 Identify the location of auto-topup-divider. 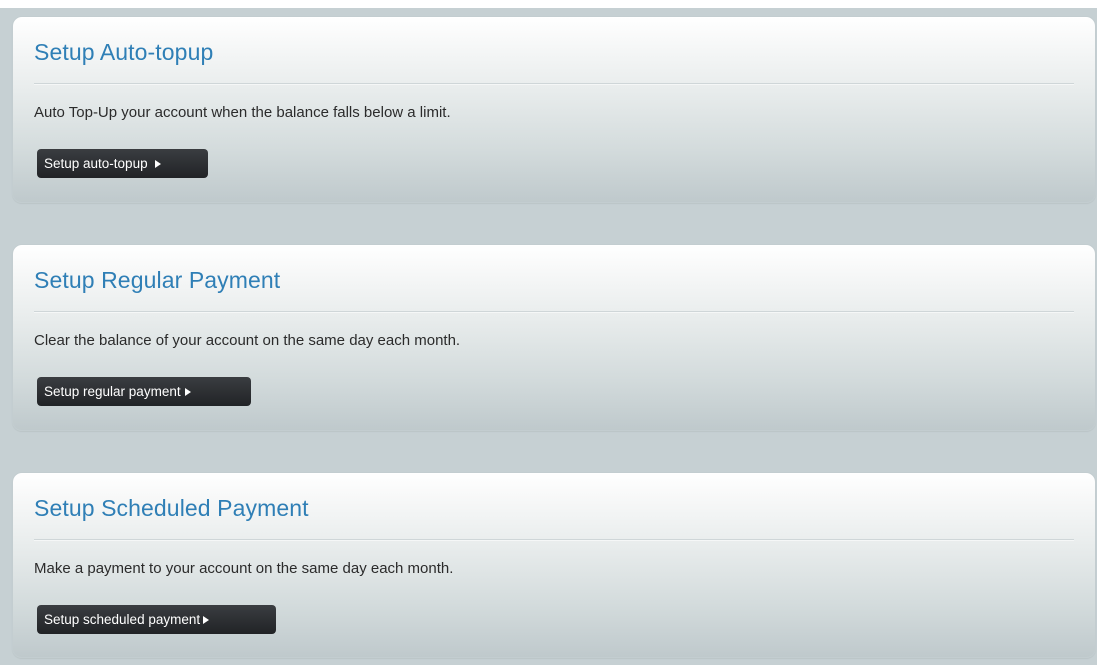
(554, 84).